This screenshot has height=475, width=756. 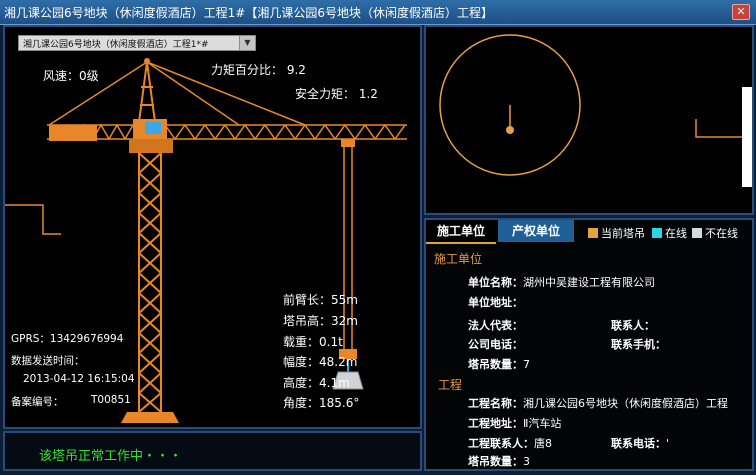 I want to click on tower-height: 塔吊高：32m, so click(x=320, y=321).